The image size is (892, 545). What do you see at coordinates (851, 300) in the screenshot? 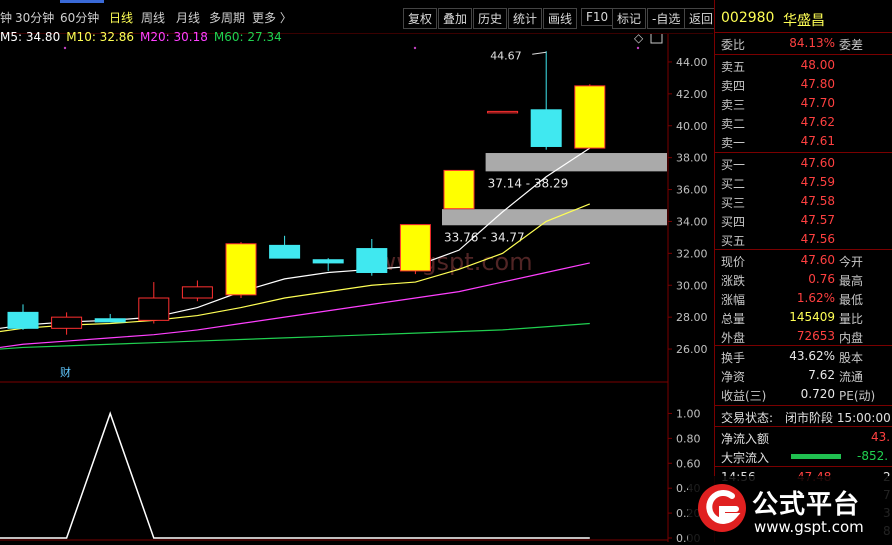
I see `stat-row-2-label2: 最低` at bounding box center [851, 300].